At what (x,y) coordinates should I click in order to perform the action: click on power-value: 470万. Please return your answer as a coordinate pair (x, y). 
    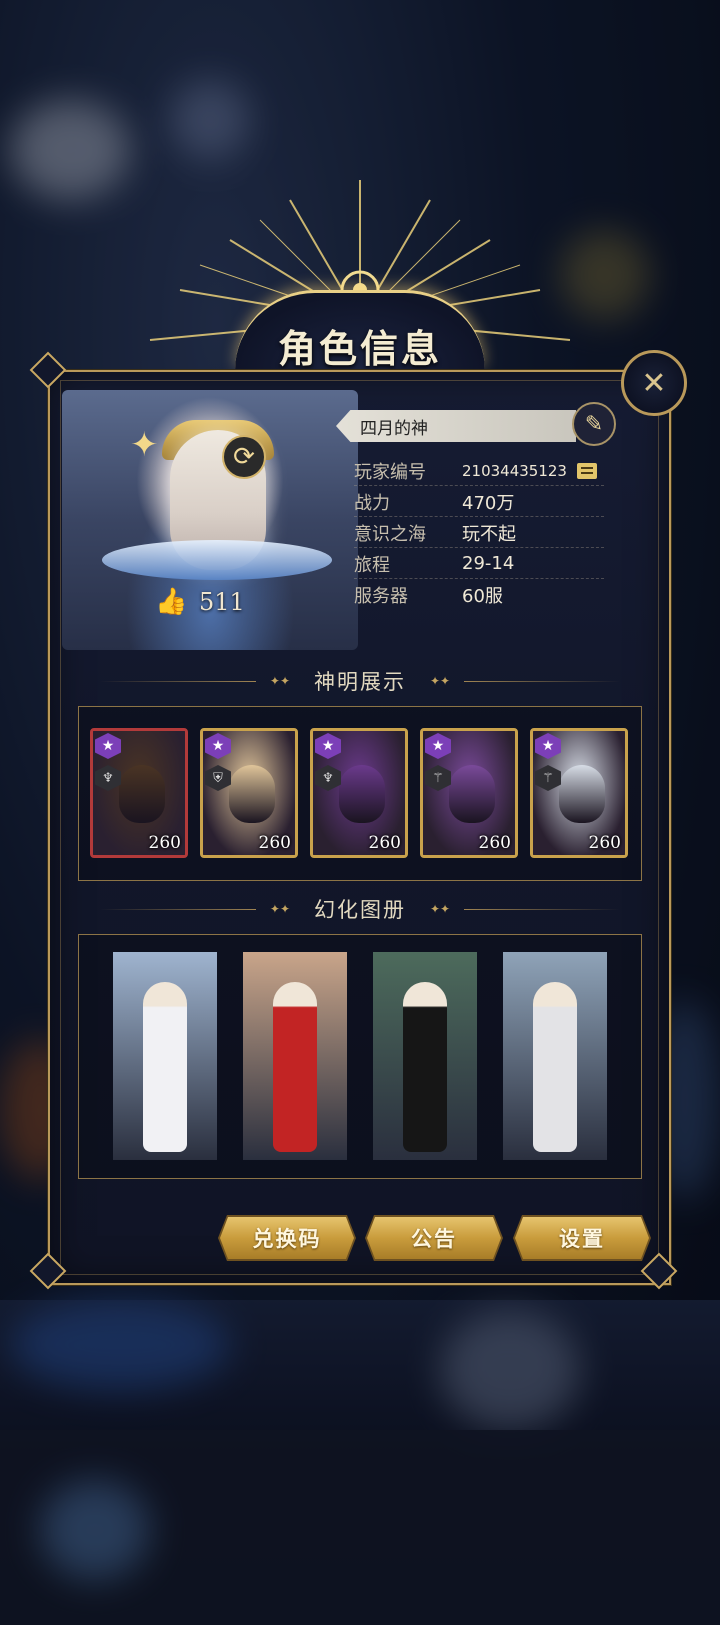
    Looking at the image, I should click on (488, 503).